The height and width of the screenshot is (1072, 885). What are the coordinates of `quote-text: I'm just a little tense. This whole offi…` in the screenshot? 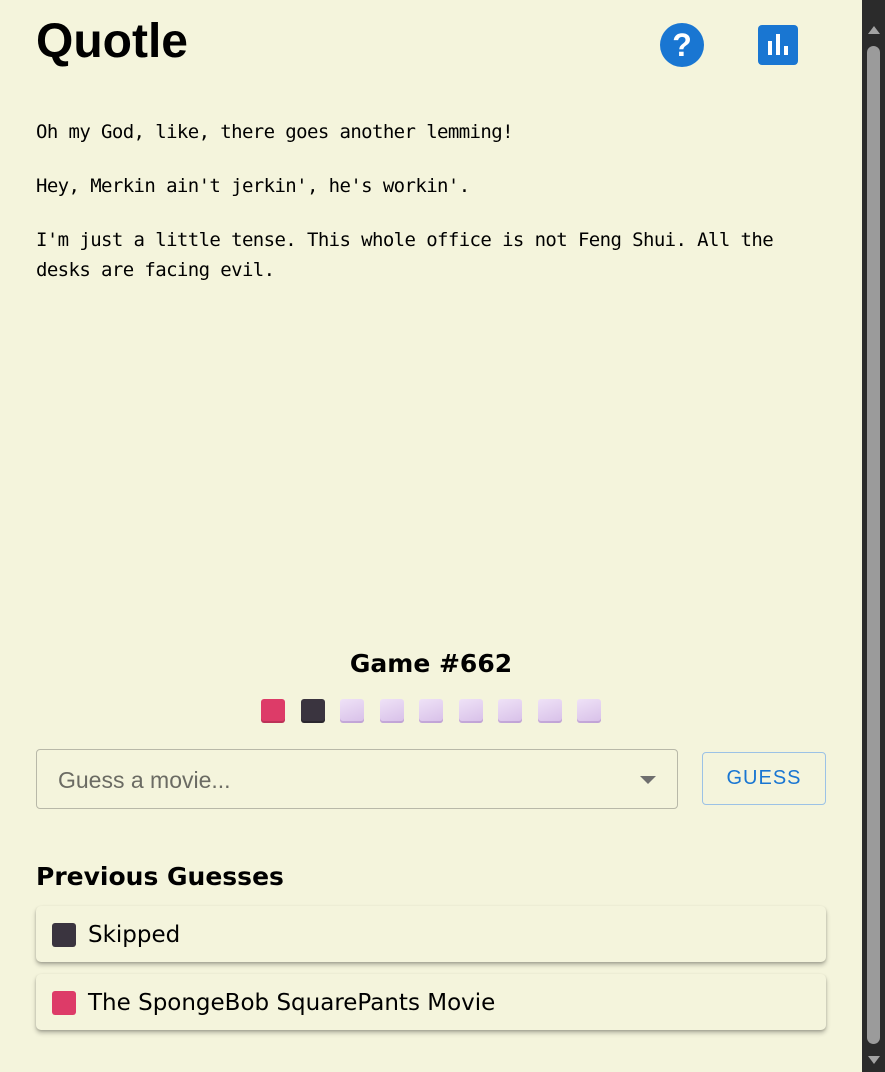 It's located at (405, 255).